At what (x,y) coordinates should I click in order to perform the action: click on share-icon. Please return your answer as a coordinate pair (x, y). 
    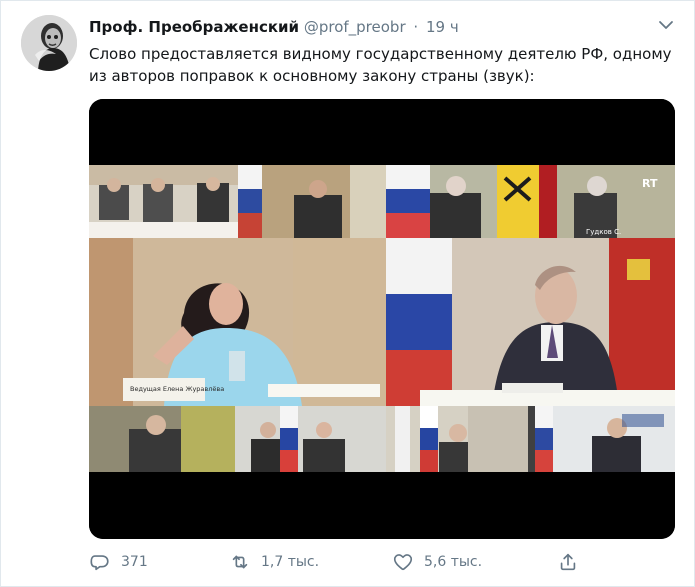
    Looking at the image, I should click on (568, 562).